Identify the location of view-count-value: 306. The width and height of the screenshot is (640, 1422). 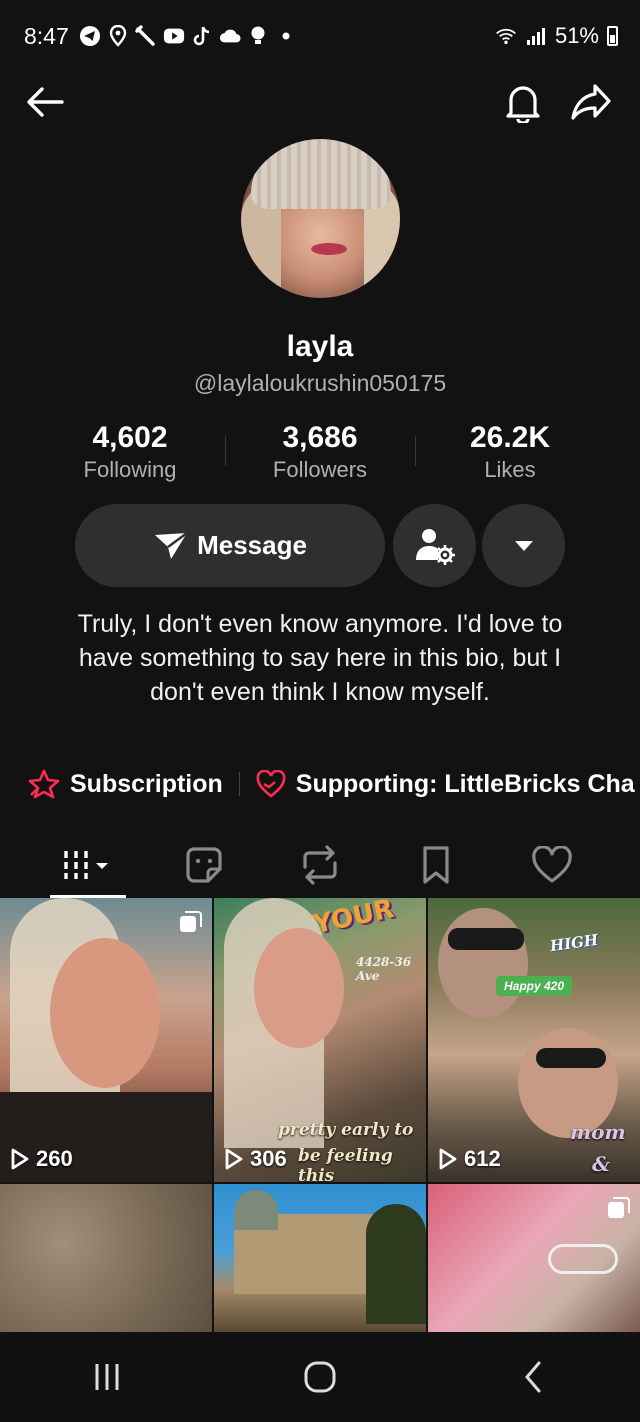
(268, 1158).